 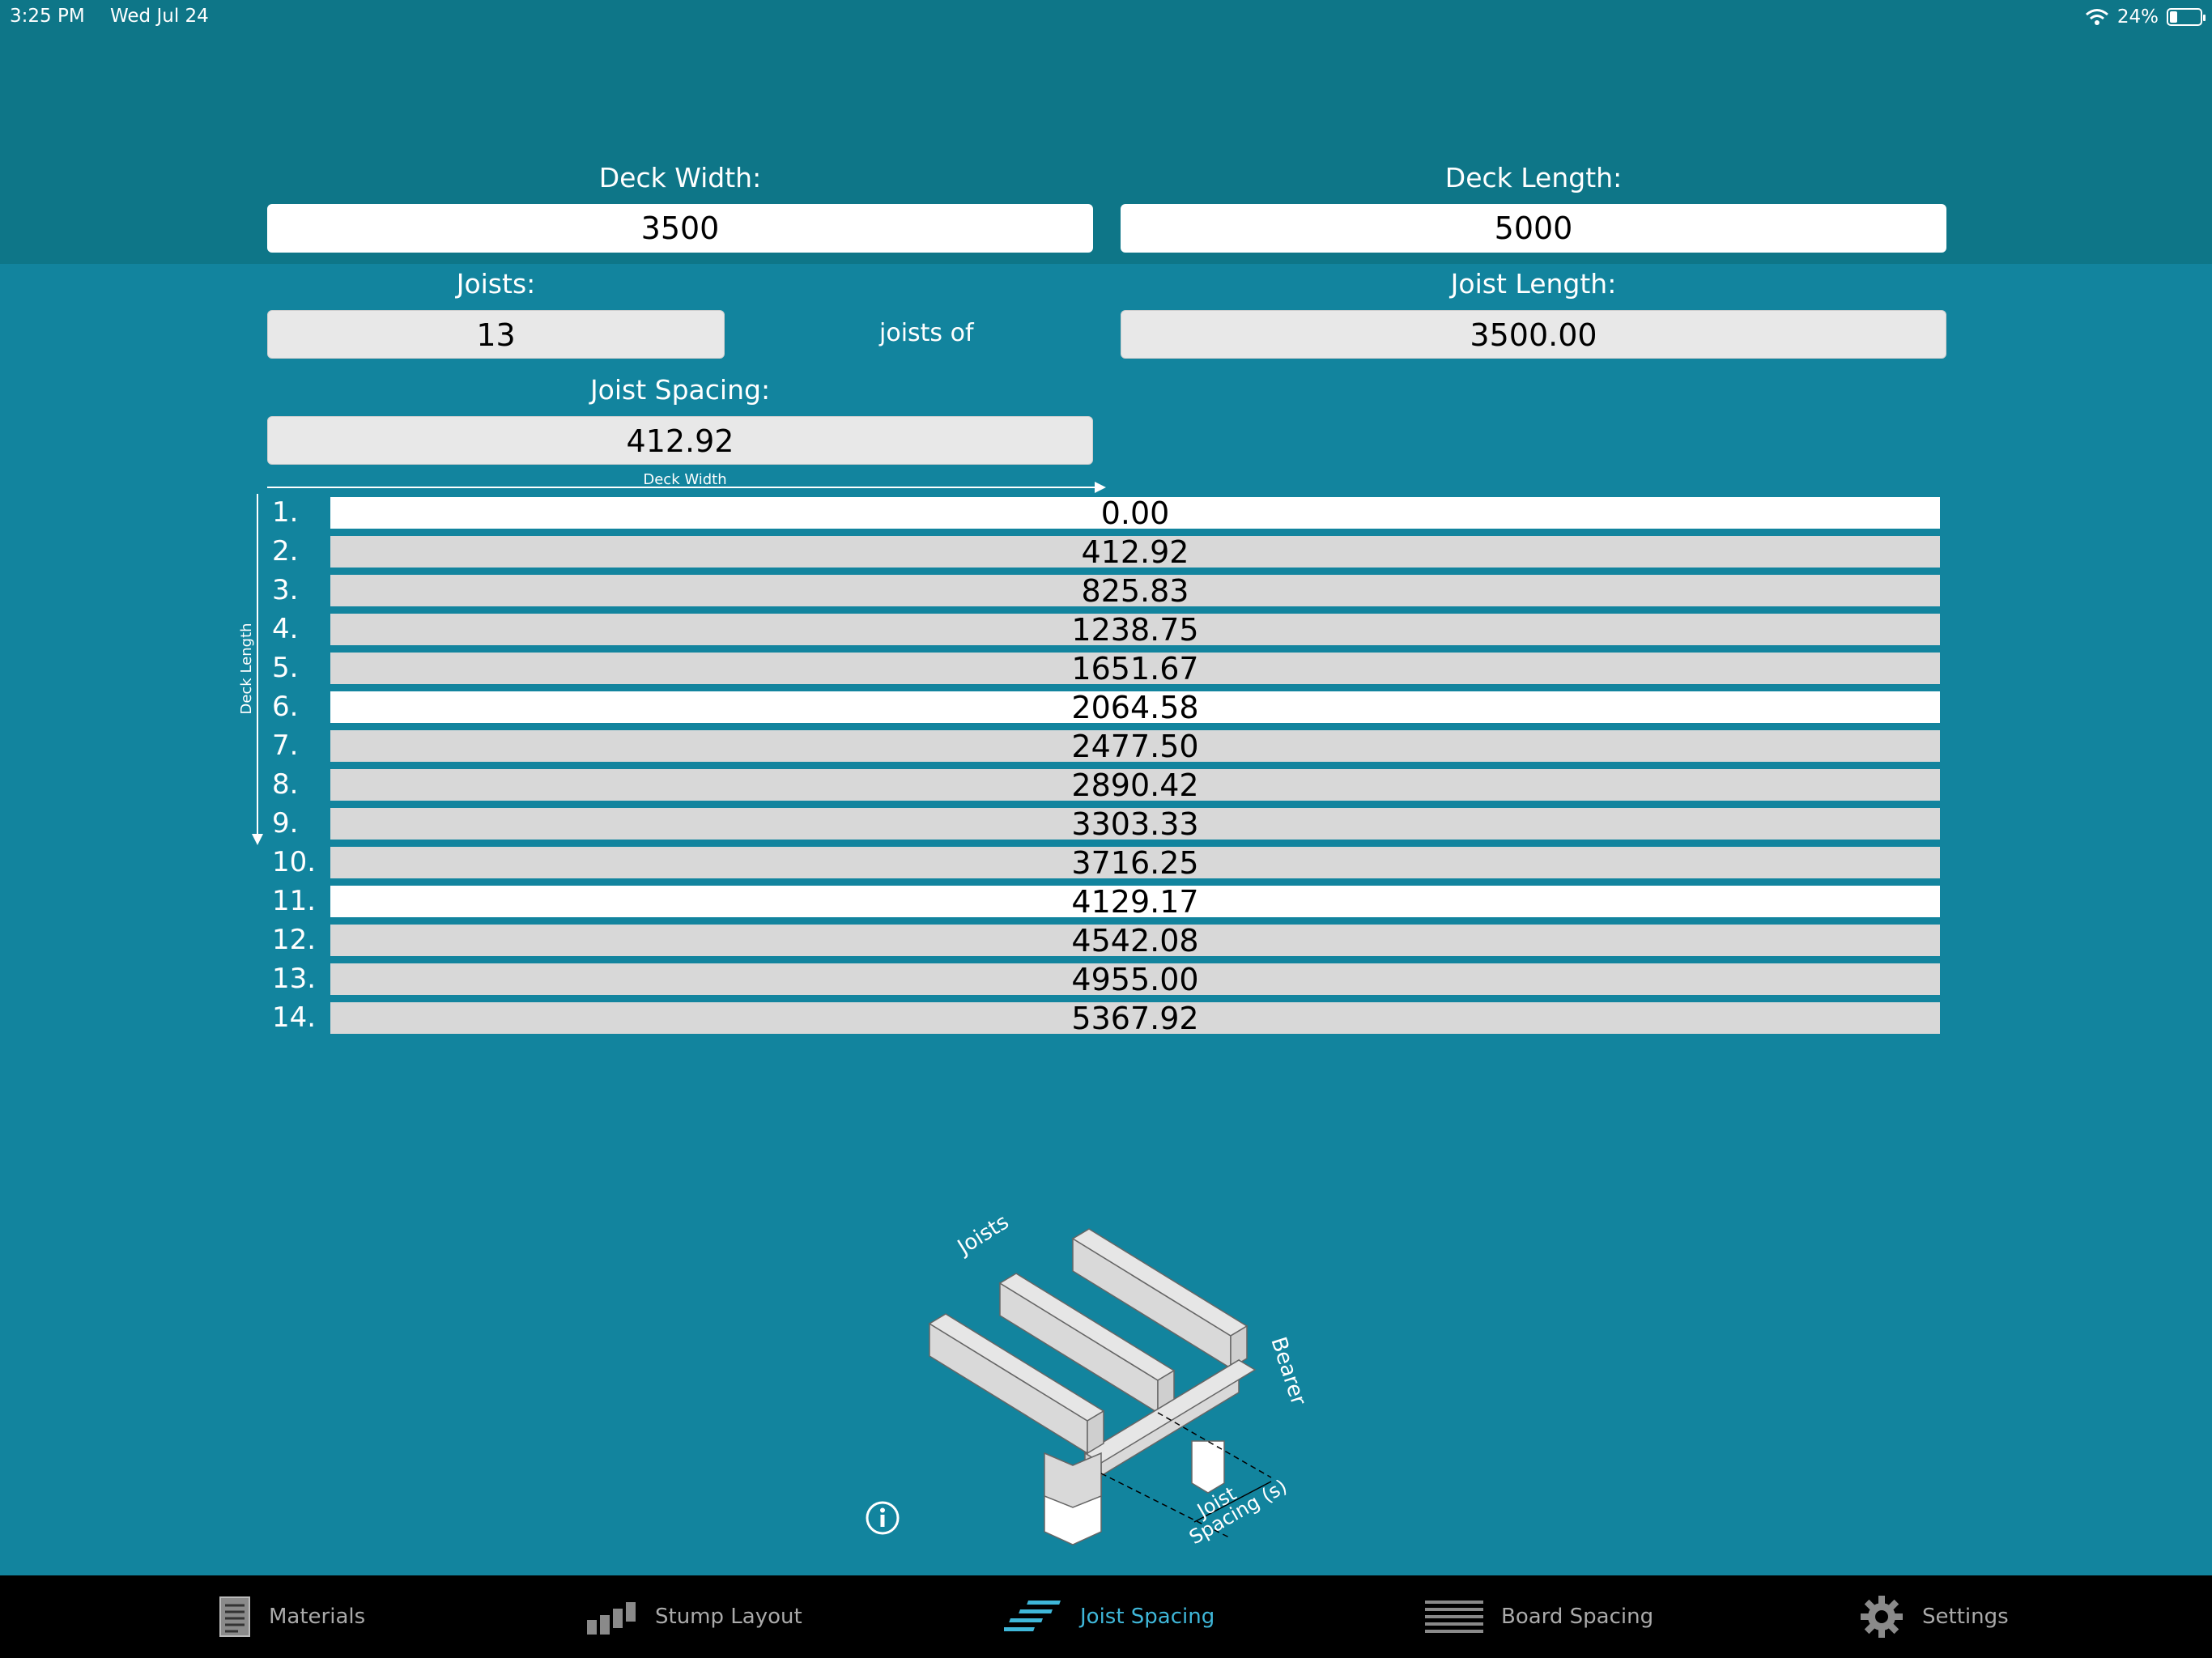 I want to click on row-value: 1238.75, so click(x=1135, y=630).